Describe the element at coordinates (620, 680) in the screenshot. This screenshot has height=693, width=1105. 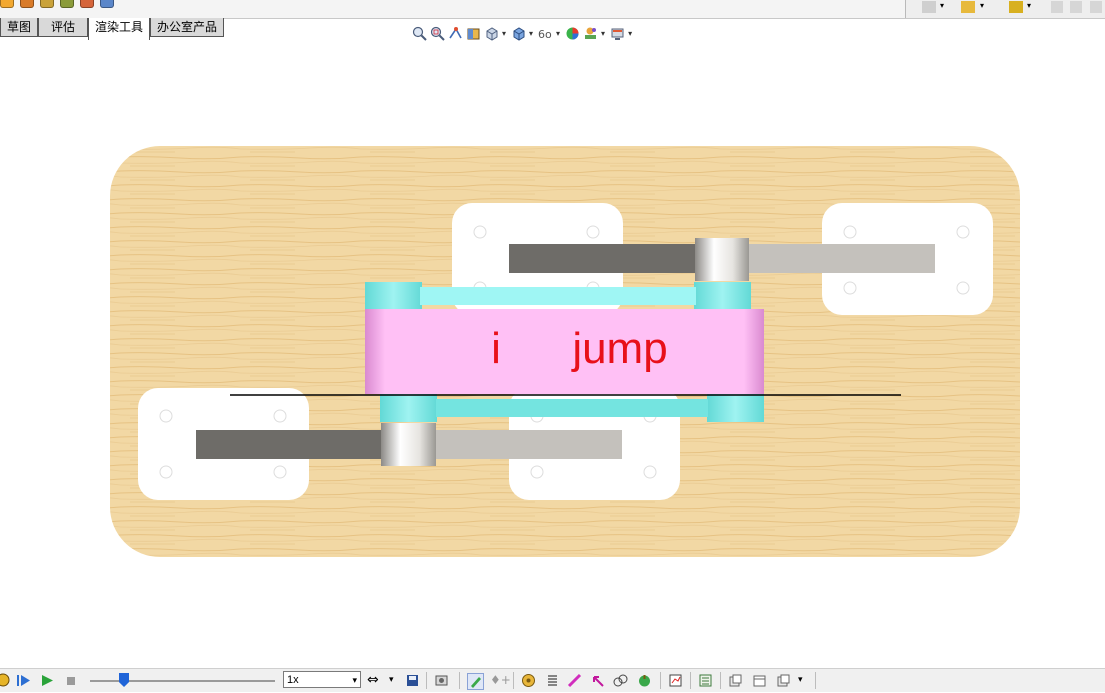
I see `contact-icon` at that location.